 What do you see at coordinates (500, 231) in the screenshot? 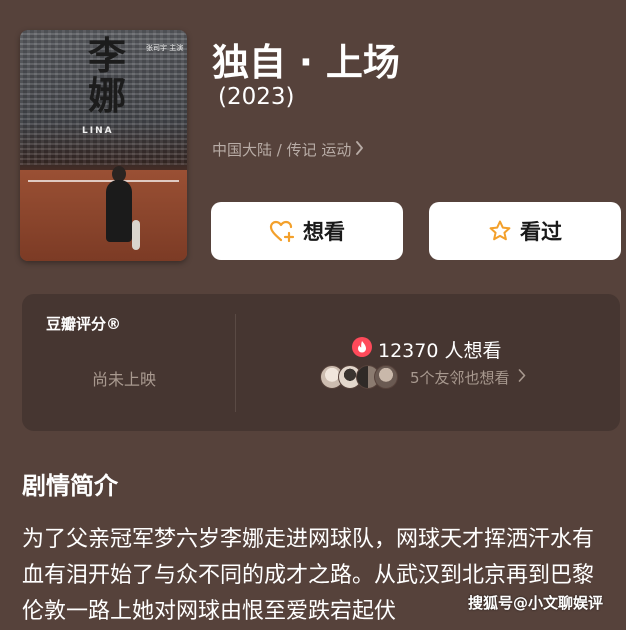
I see `star-outline-icon` at bounding box center [500, 231].